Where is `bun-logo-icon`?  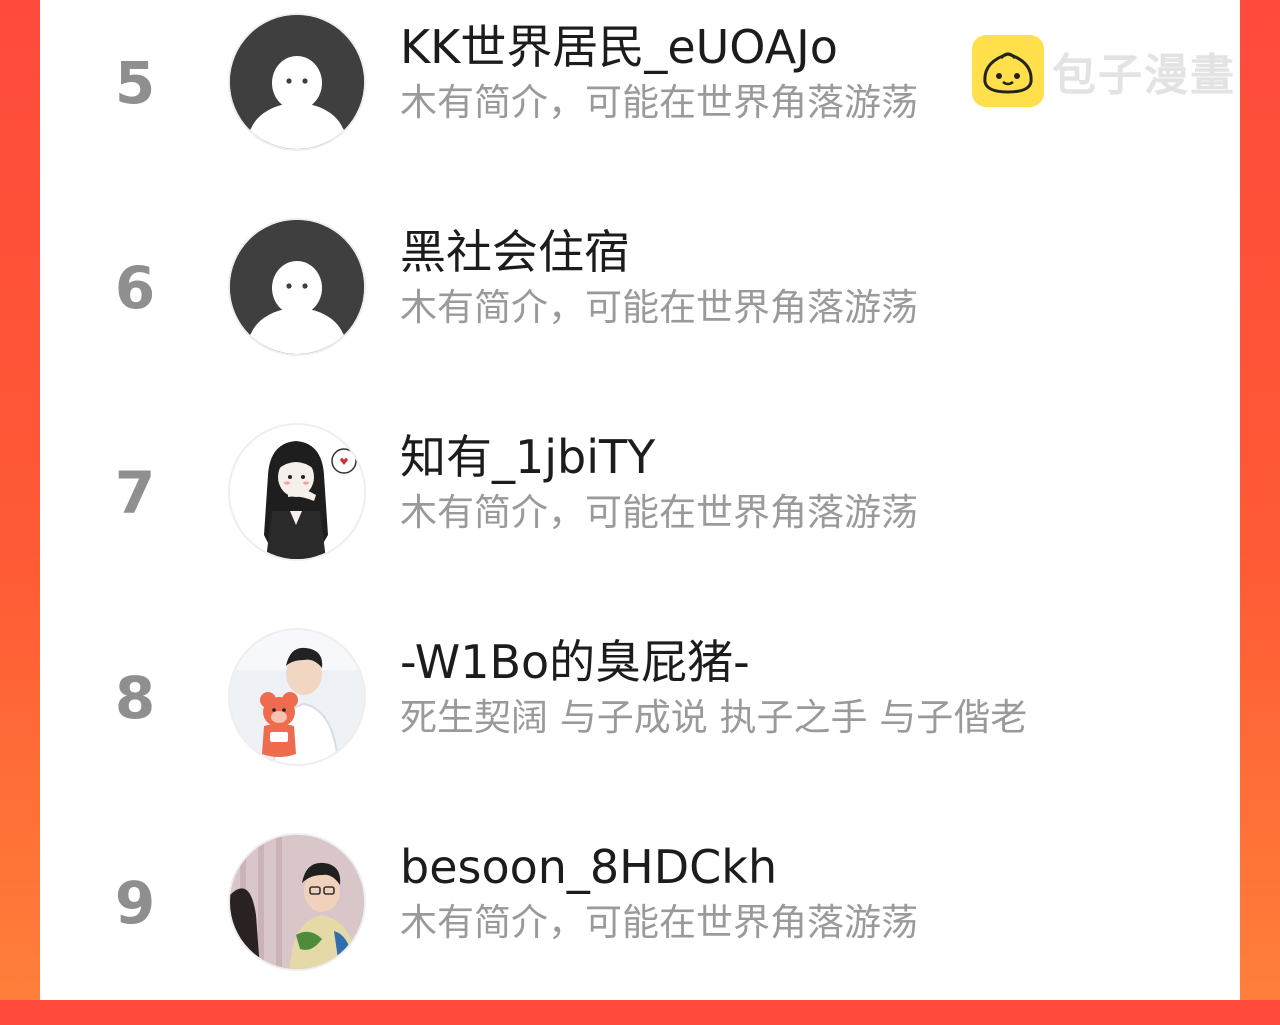
bun-logo-icon is located at coordinates (1008, 71).